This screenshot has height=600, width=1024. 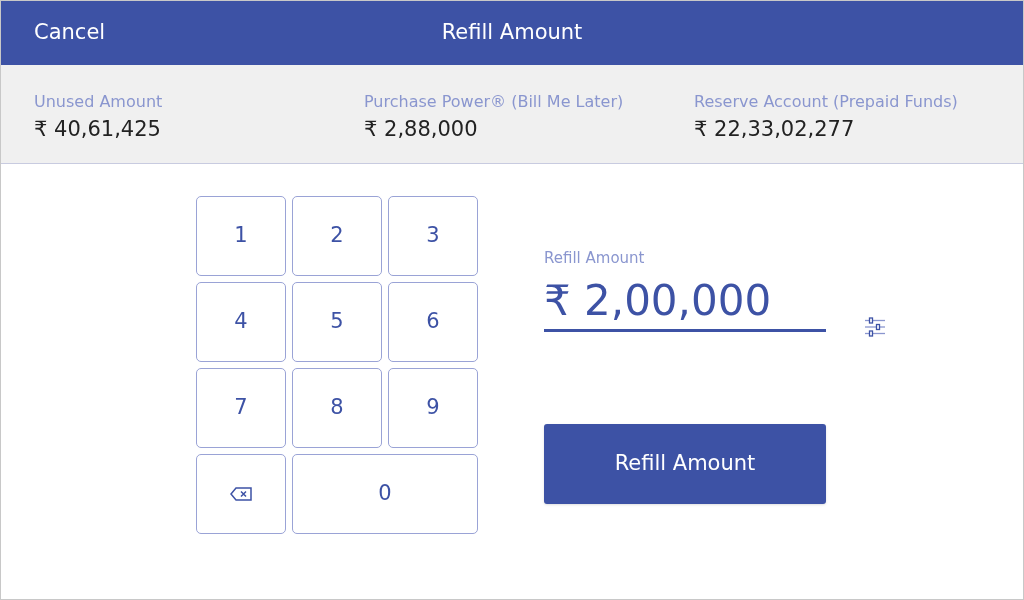 What do you see at coordinates (875, 327) in the screenshot?
I see `settings-sliders-icon` at bounding box center [875, 327].